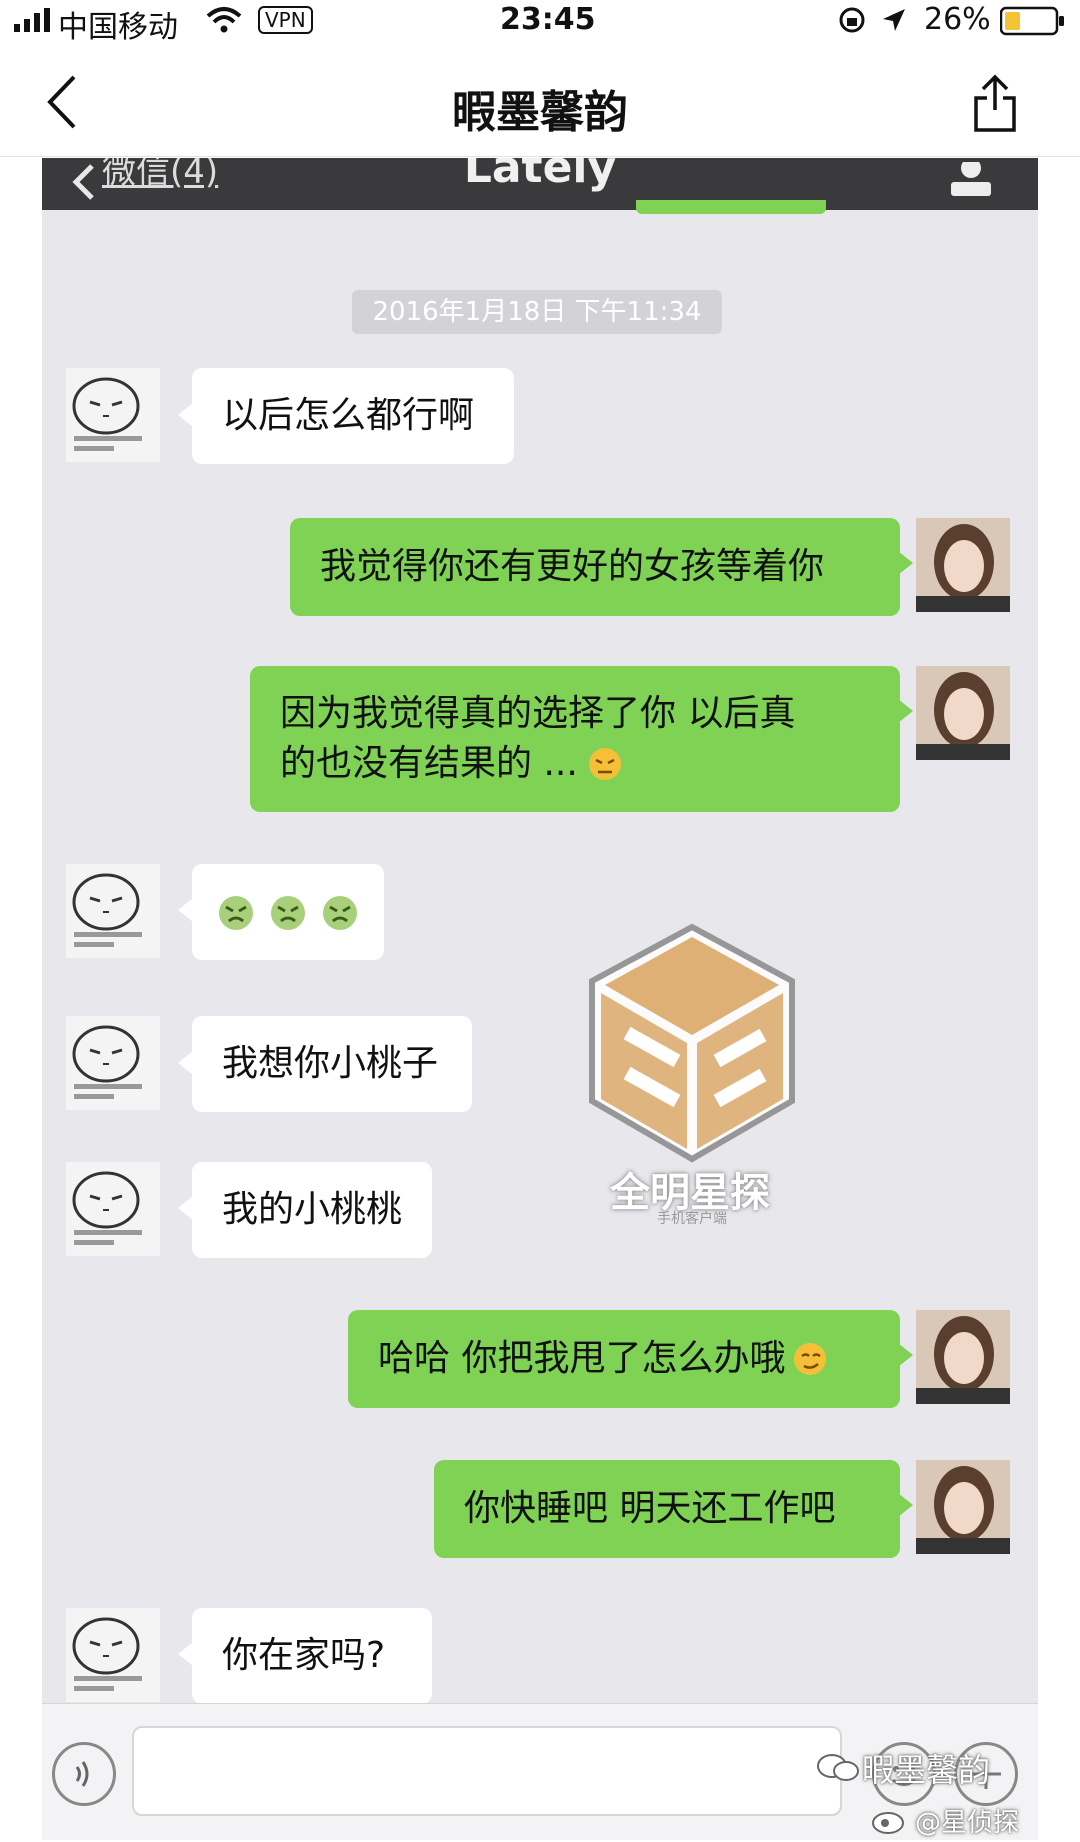  I want to click on message-text: 你快睡吧 明天还工作吧, so click(650, 1508).